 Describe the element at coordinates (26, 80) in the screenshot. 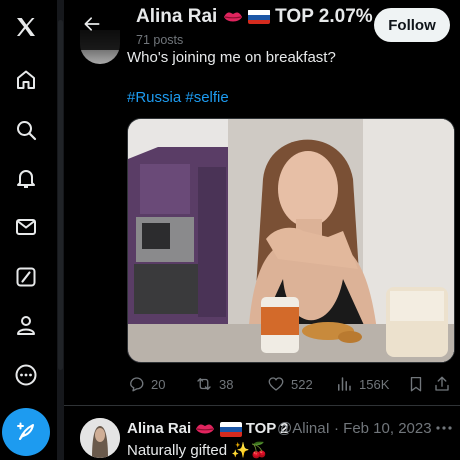

I see `home-icon` at that location.